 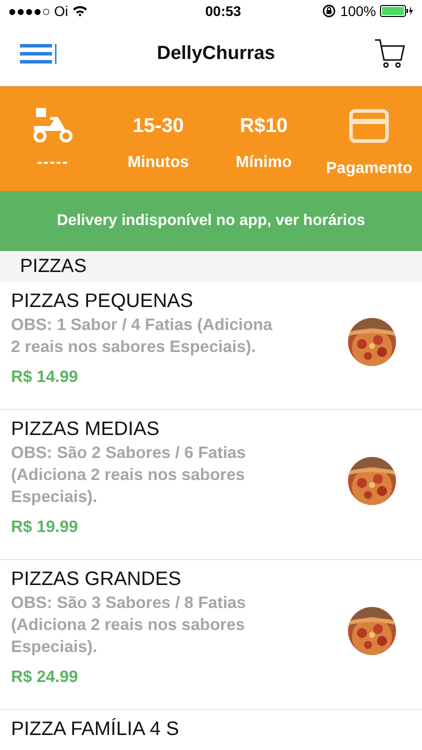 I want to click on item-name: PIZZAS PEQUENAS, so click(x=102, y=301).